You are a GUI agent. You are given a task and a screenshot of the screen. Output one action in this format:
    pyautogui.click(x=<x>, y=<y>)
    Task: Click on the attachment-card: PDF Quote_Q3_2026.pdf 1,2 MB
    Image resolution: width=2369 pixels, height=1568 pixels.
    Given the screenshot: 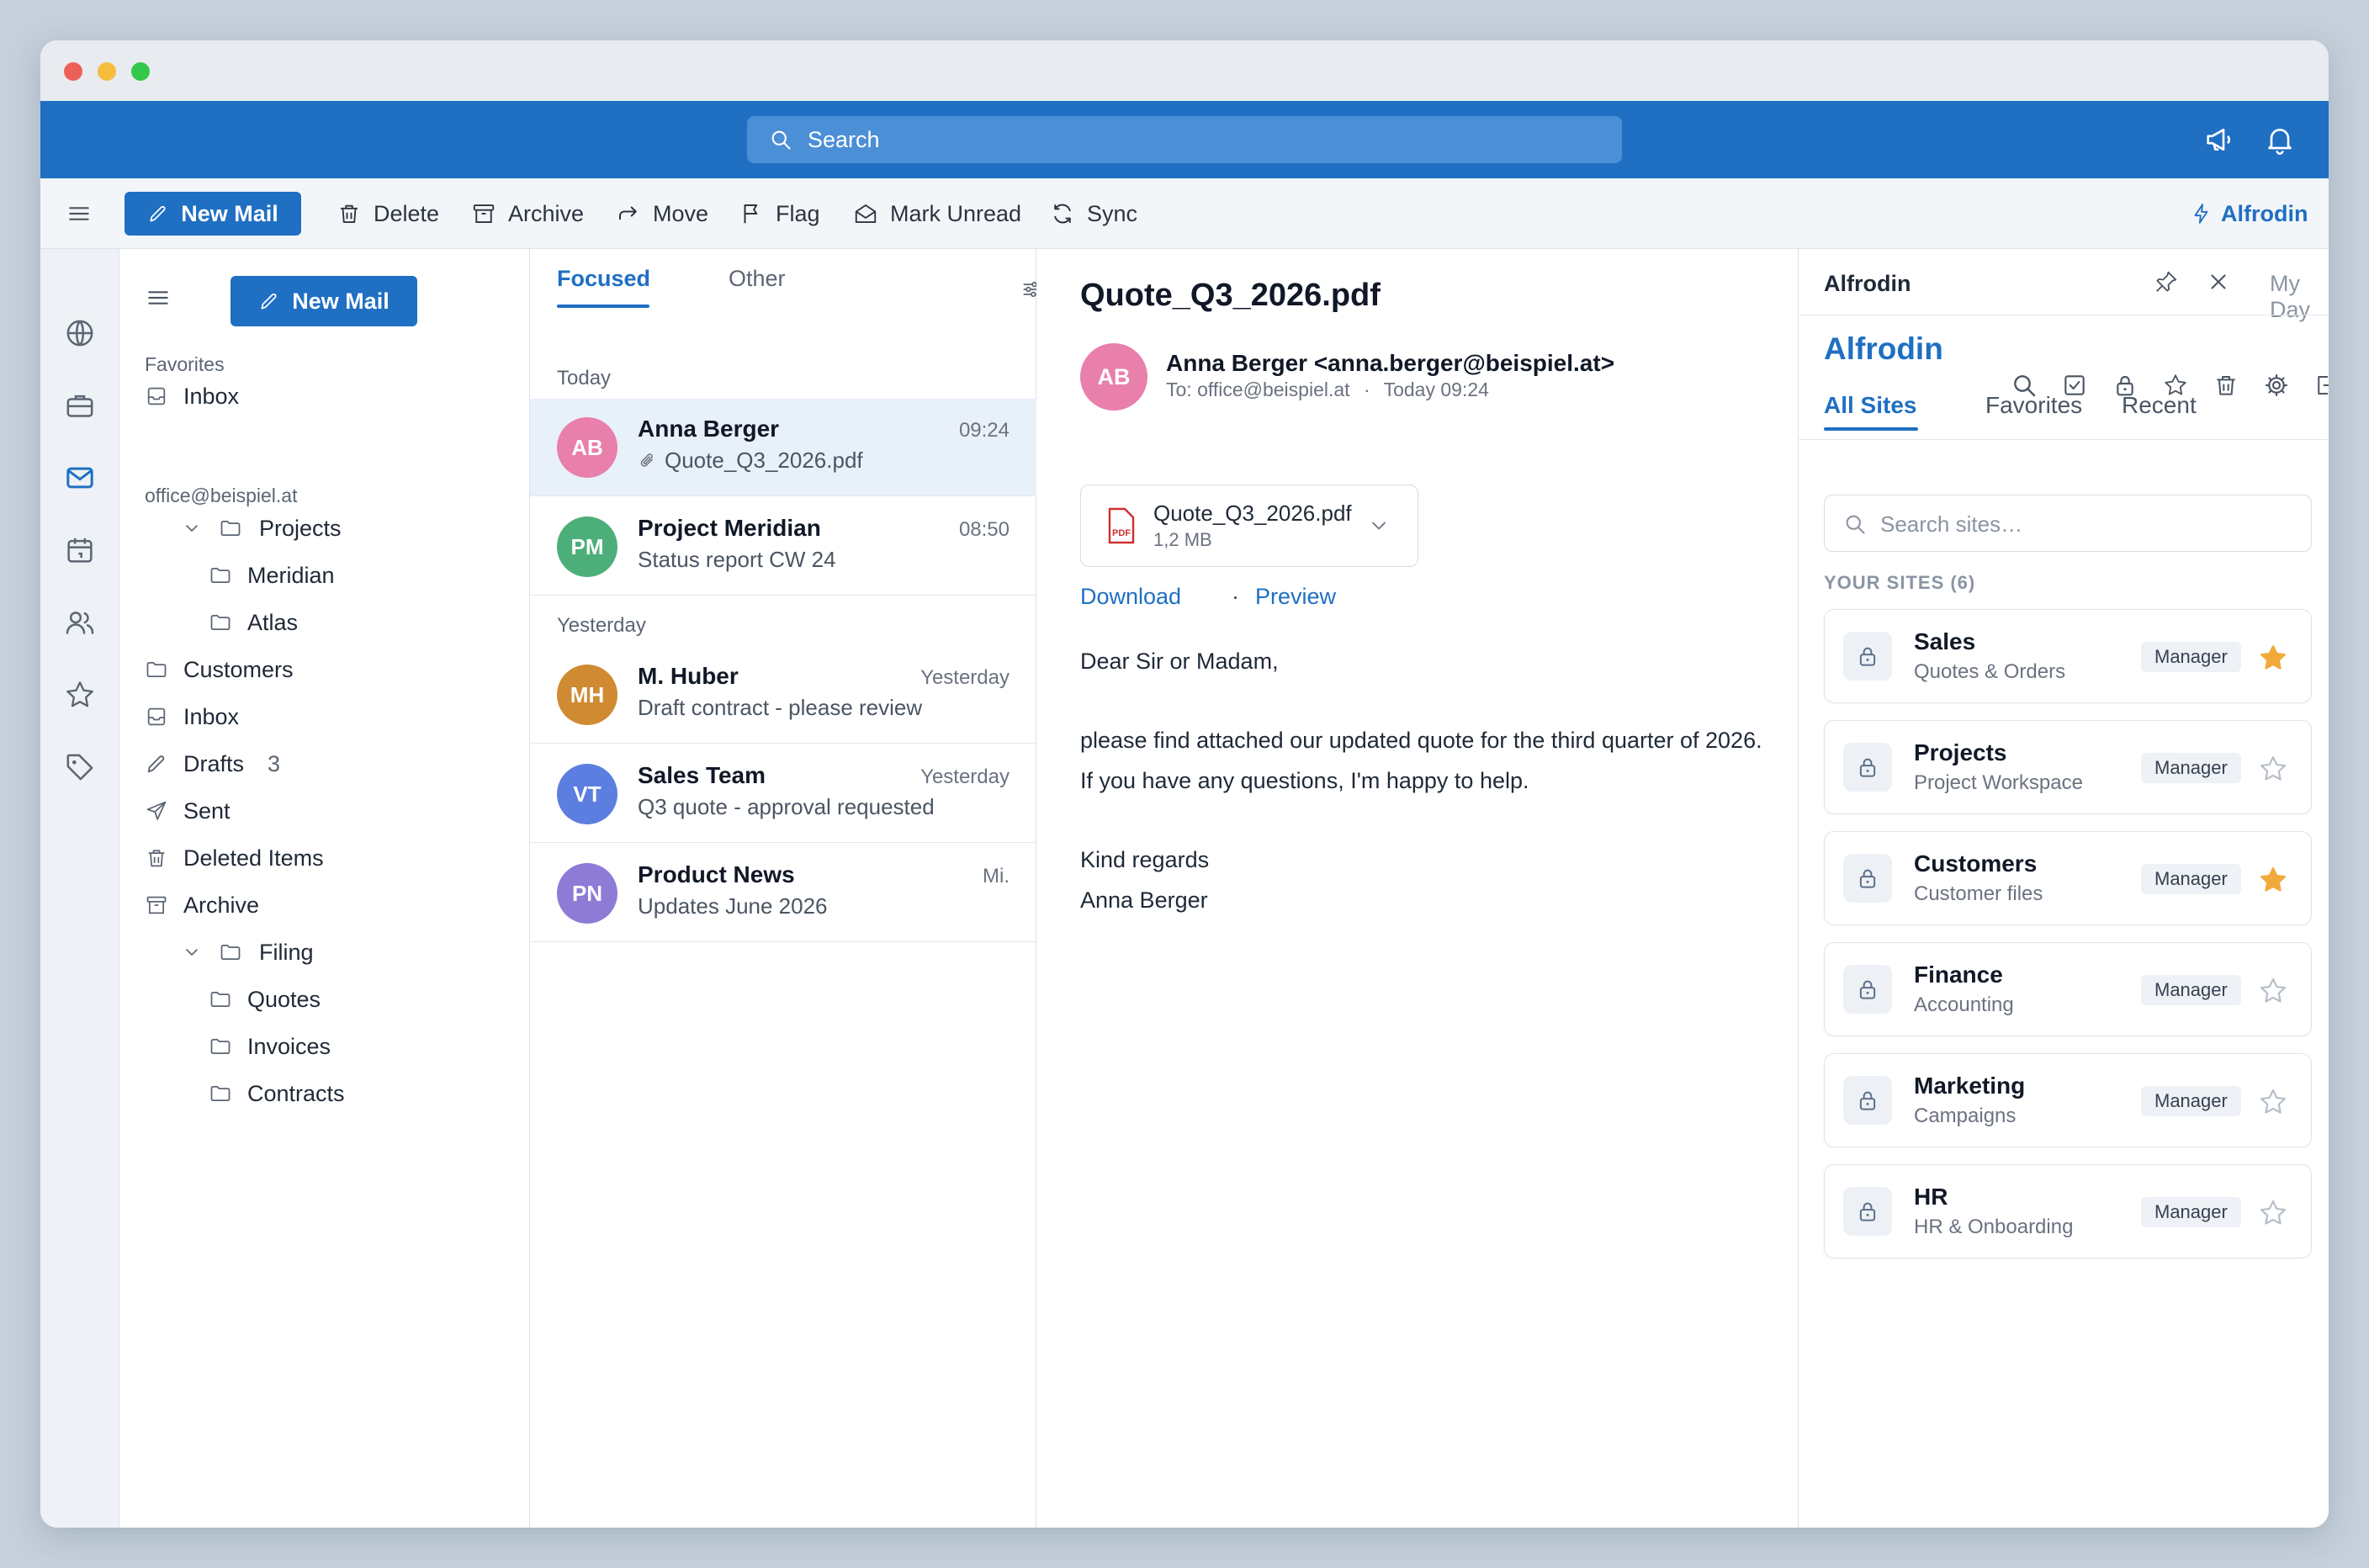 What is the action you would take?
    pyautogui.click(x=1249, y=526)
    